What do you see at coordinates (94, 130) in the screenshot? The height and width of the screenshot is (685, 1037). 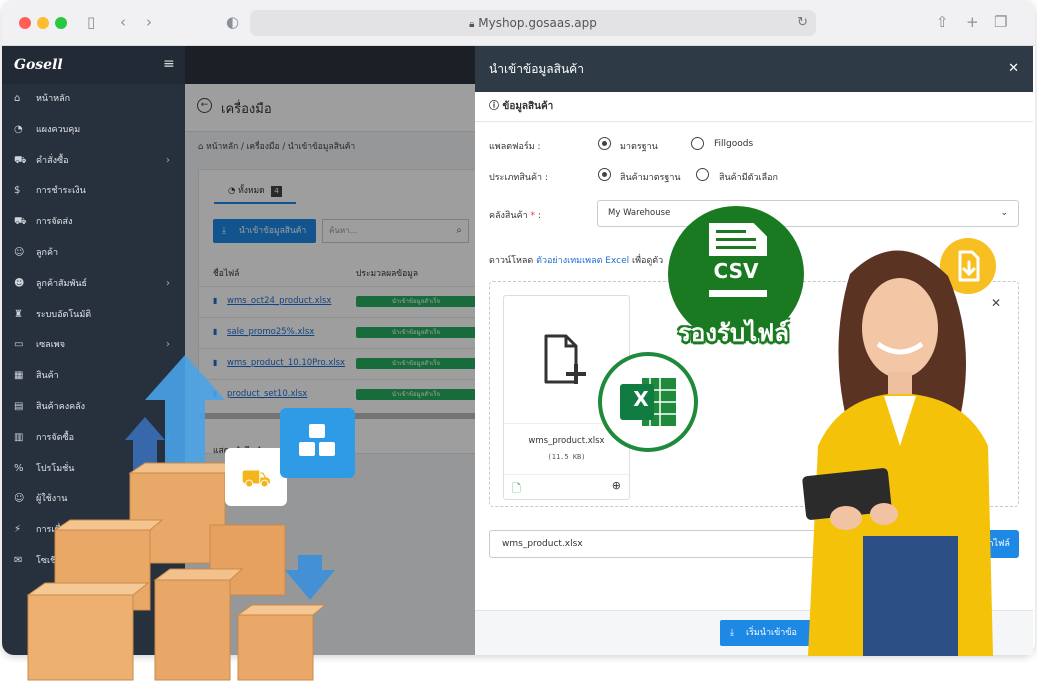 I see `sidebar-item: ◔ แผงควบคุม` at bounding box center [94, 130].